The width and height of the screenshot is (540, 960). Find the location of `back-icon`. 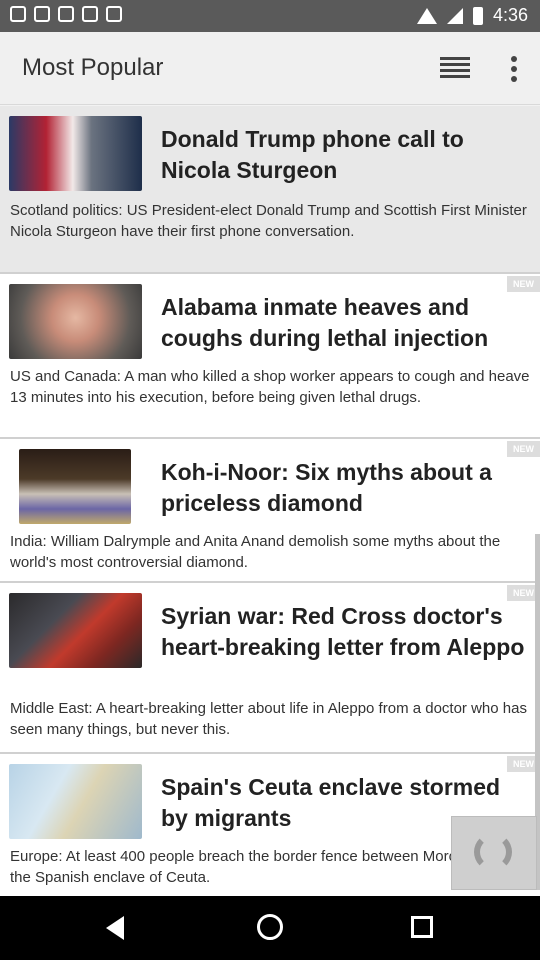

back-icon is located at coordinates (115, 928).